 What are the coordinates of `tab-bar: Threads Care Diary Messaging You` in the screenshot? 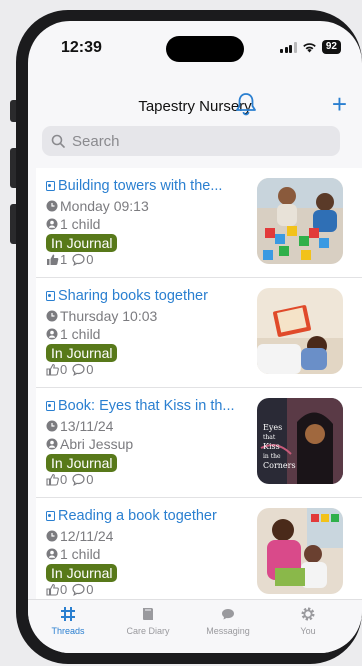 It's located at (195, 626).